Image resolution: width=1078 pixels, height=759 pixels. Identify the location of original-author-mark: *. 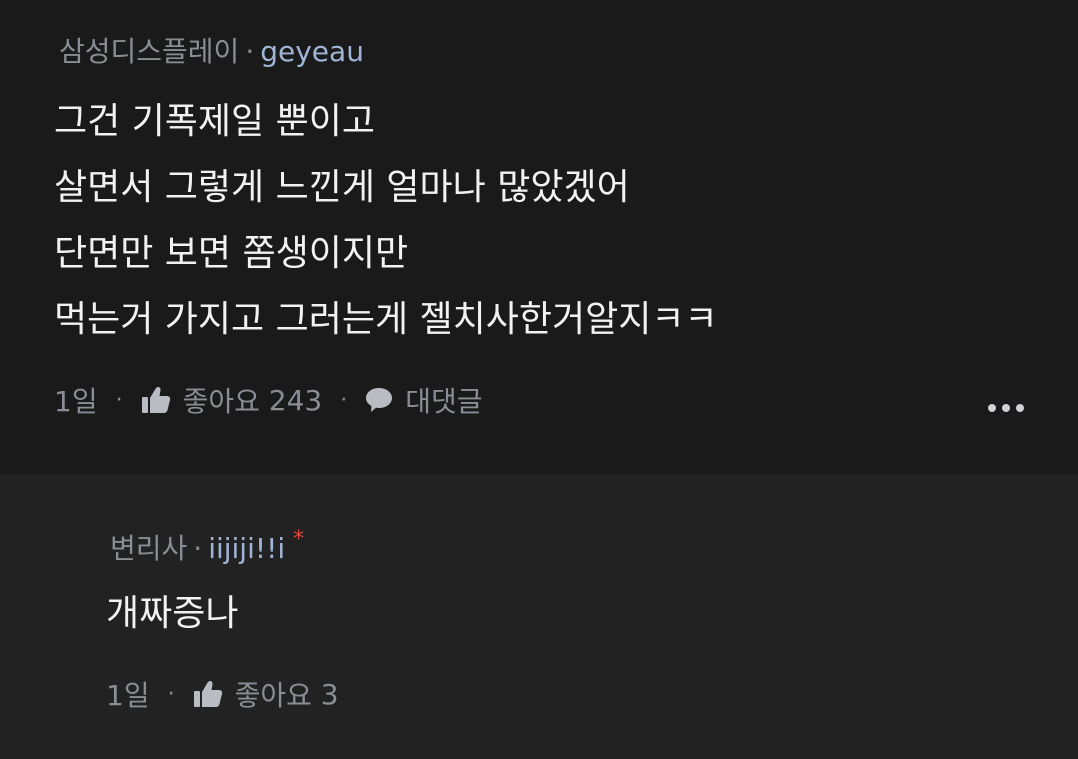
(299, 539).